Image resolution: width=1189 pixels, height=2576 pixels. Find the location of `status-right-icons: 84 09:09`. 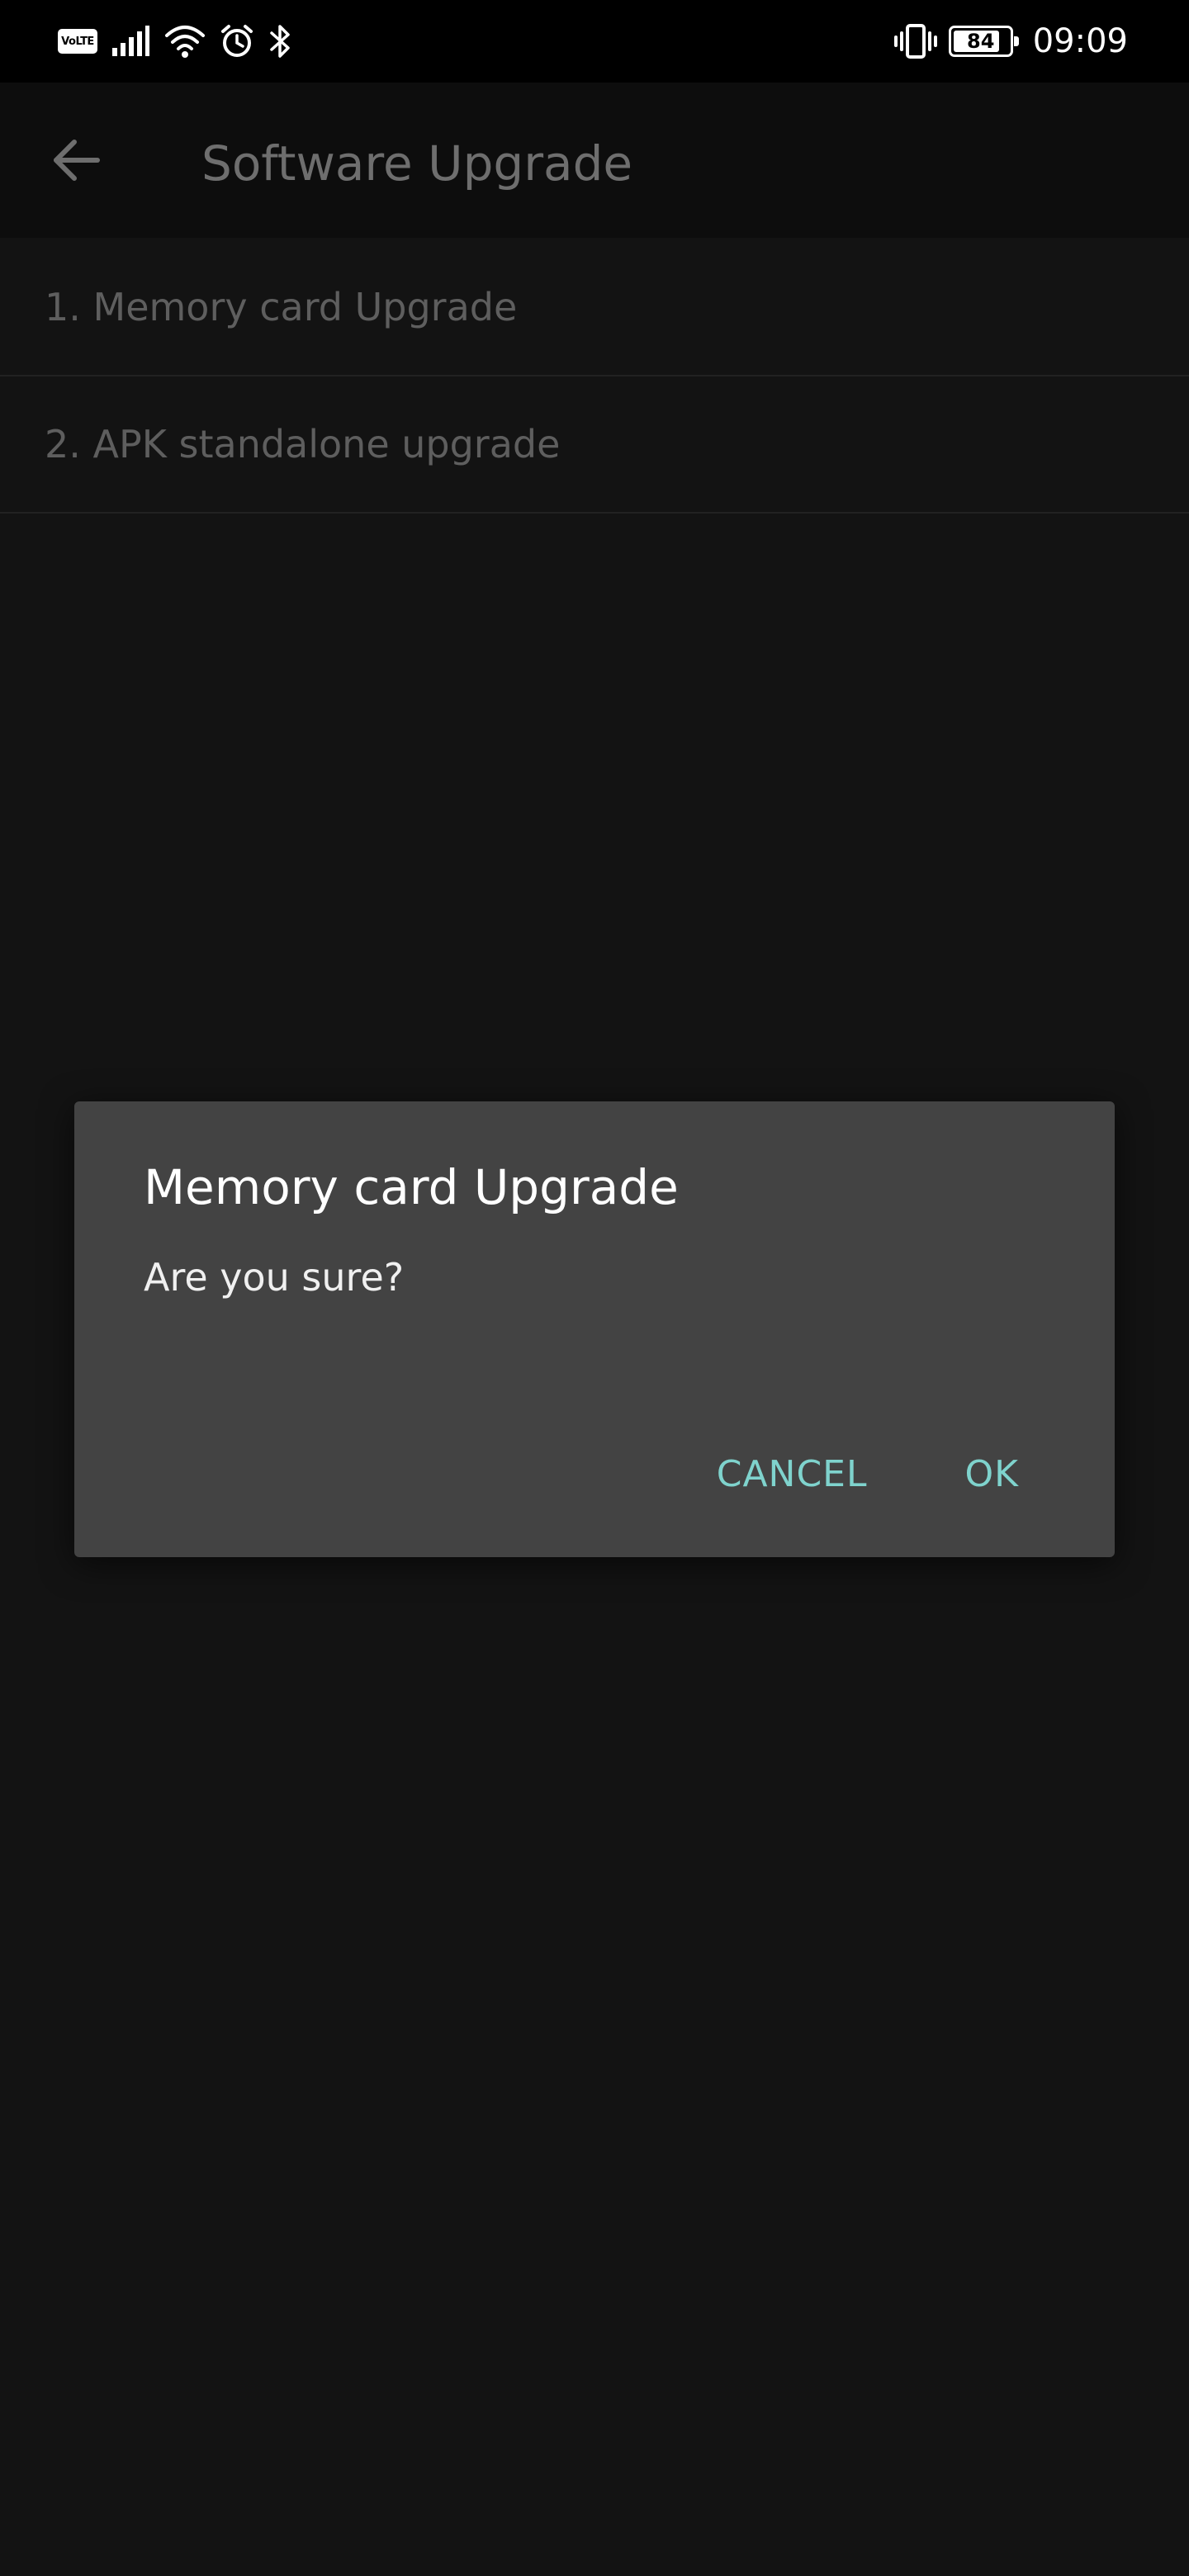

status-right-icons: 84 09:09 is located at coordinates (1010, 41).